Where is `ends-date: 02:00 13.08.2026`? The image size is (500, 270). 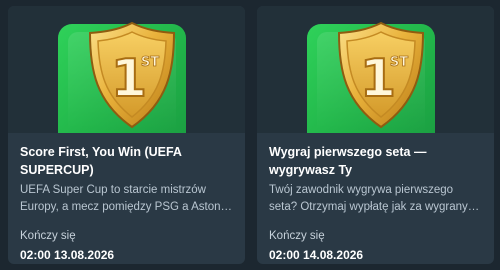 ends-date: 02:00 13.08.2026 is located at coordinates (67, 255).